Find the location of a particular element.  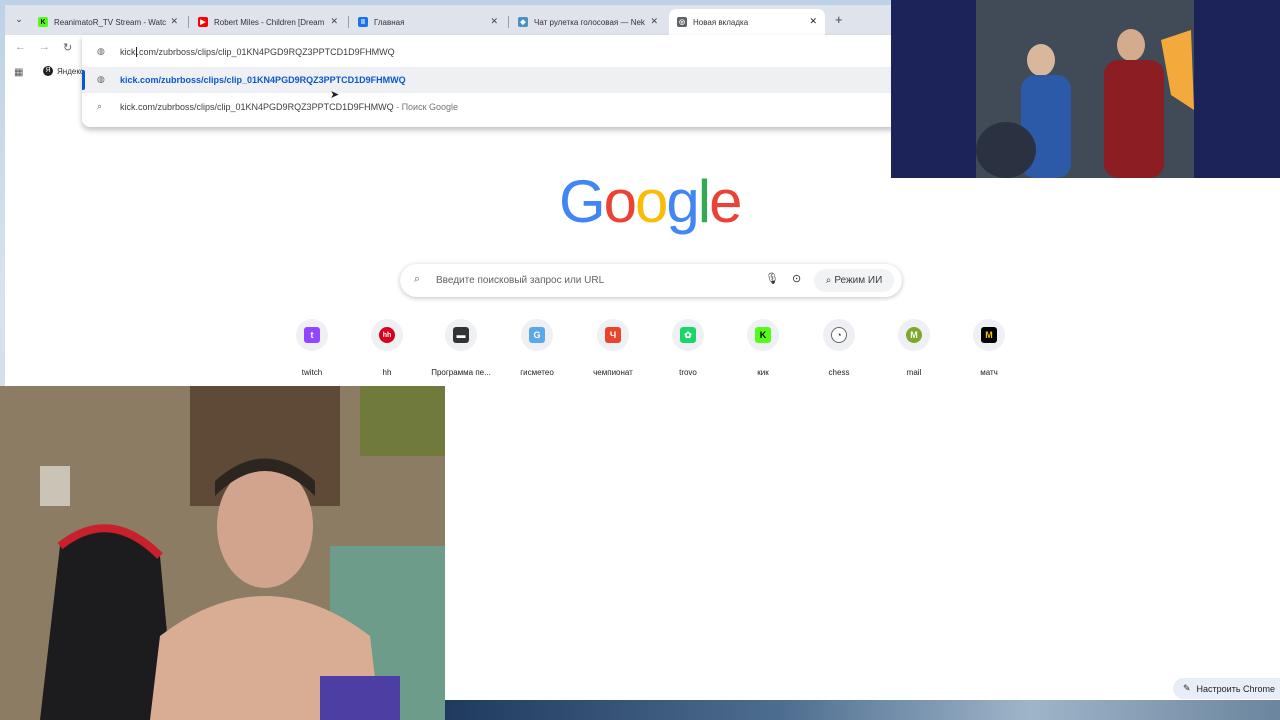

logo-letter: e is located at coordinates (725, 201).